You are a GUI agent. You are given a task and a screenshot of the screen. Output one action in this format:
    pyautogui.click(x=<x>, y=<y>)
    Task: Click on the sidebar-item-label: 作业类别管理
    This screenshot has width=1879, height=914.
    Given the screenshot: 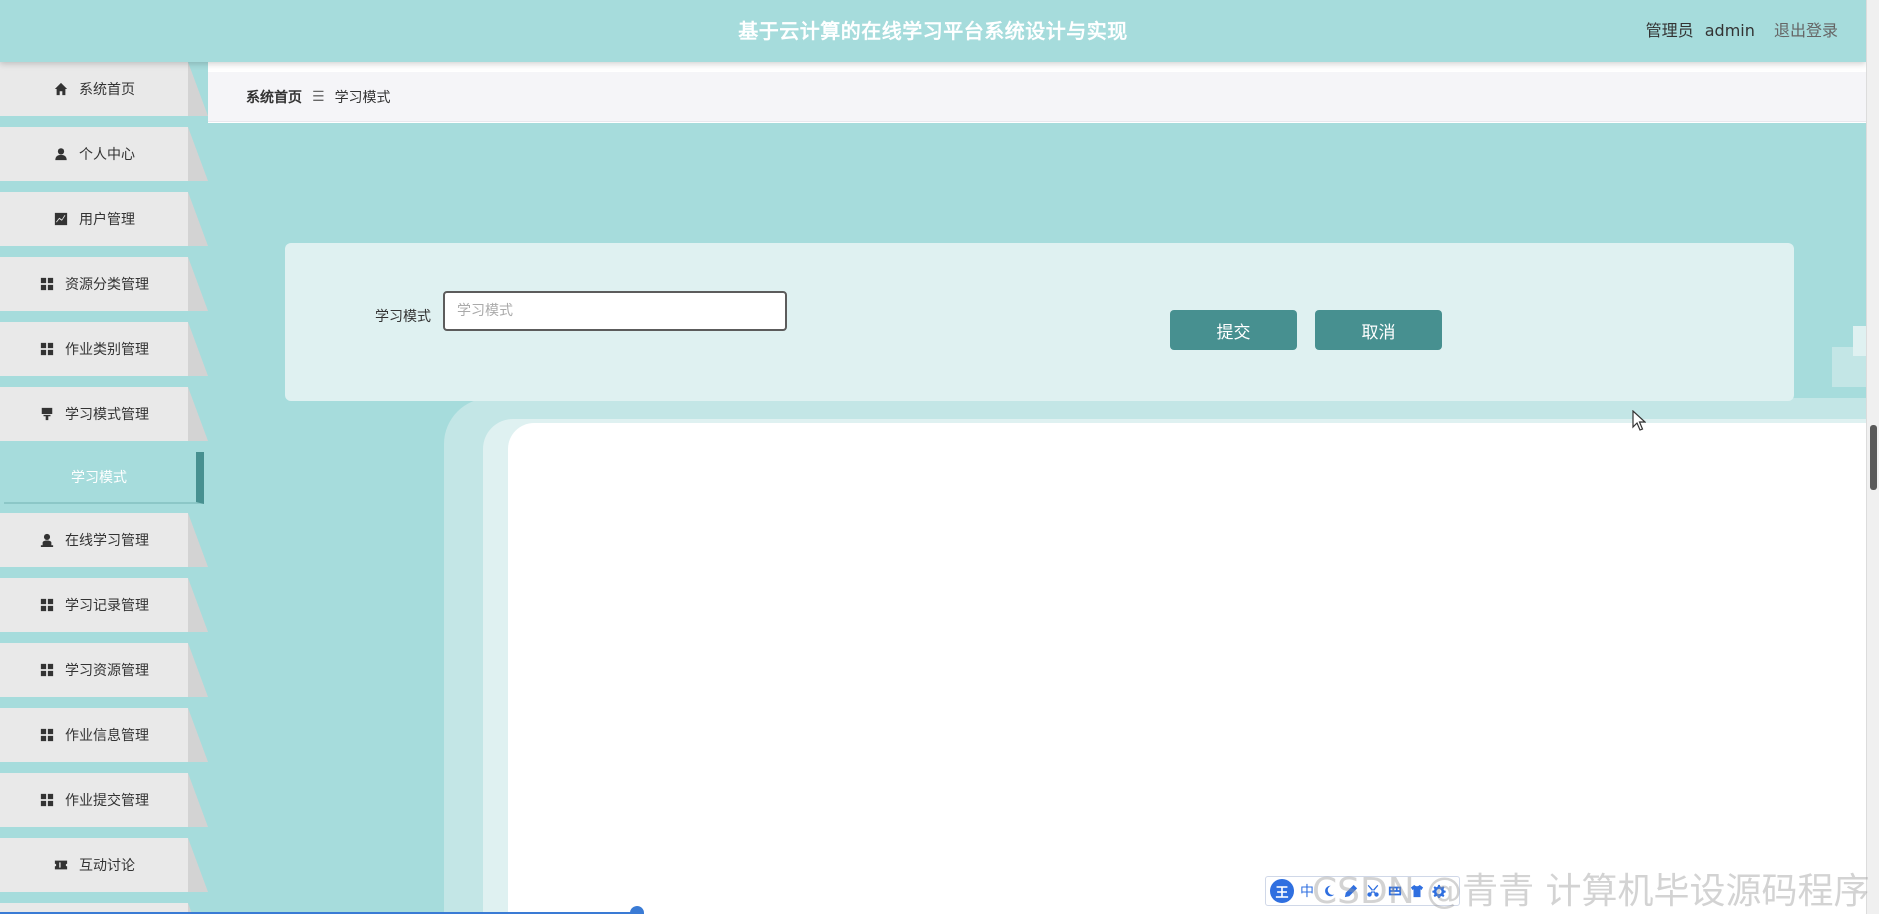 What is the action you would take?
    pyautogui.click(x=107, y=350)
    